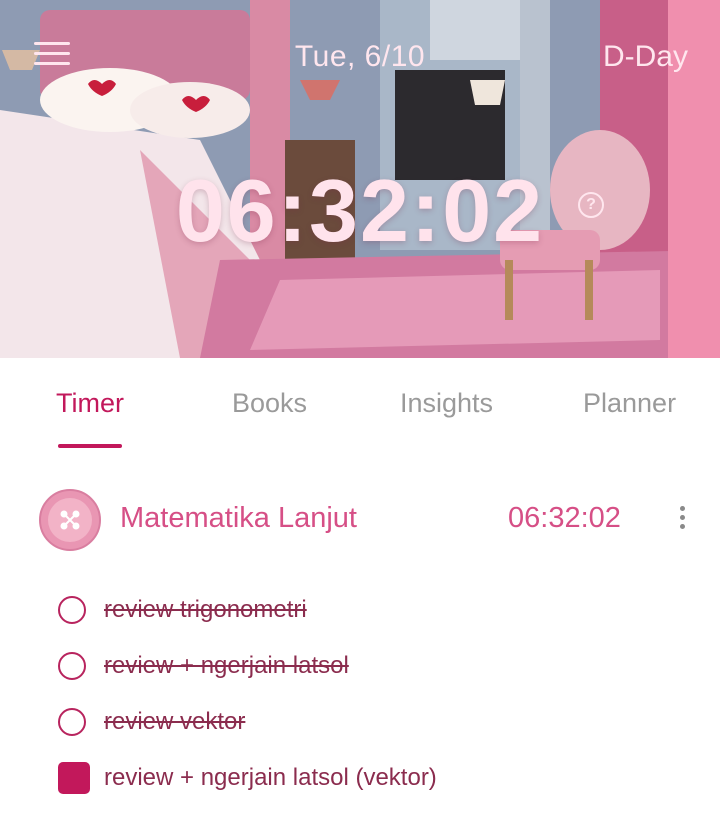 The height and width of the screenshot is (816, 720). Describe the element at coordinates (378, 722) in the screenshot. I see `task-item: review vektor` at that location.